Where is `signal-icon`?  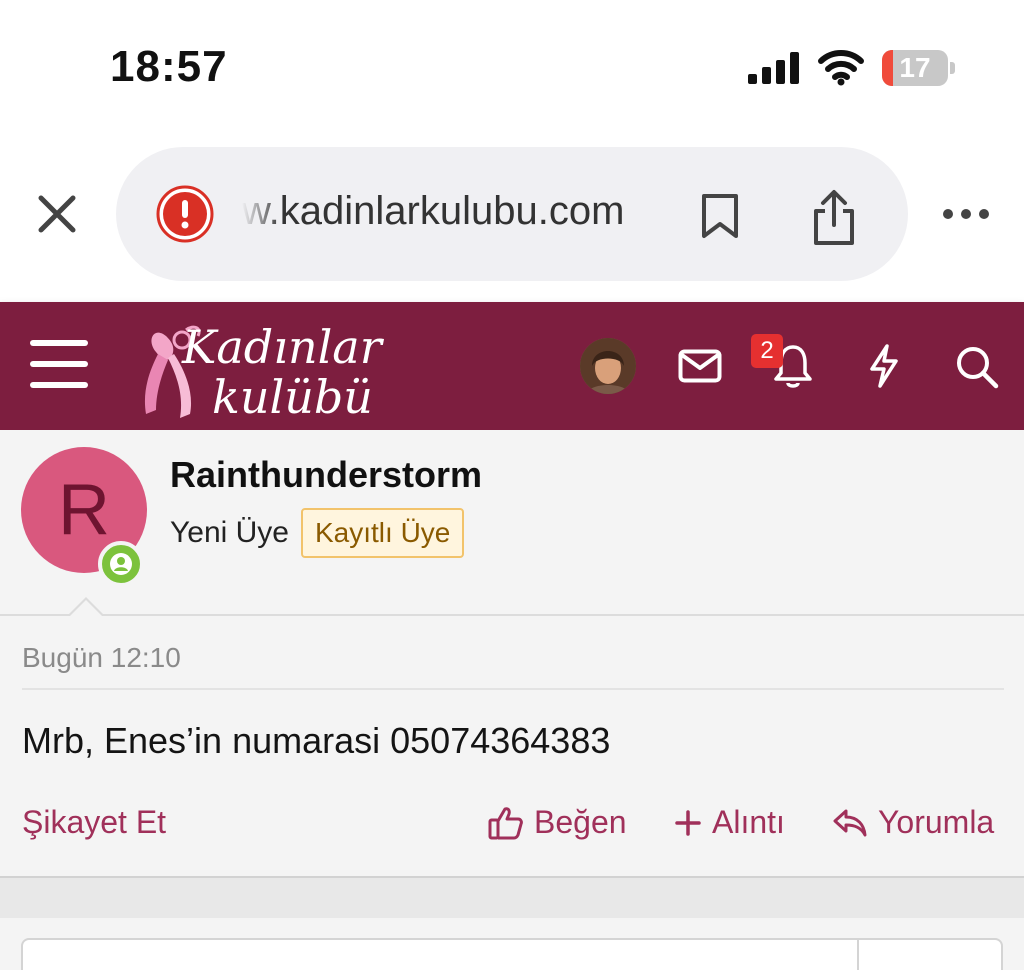 signal-icon is located at coordinates (773, 68).